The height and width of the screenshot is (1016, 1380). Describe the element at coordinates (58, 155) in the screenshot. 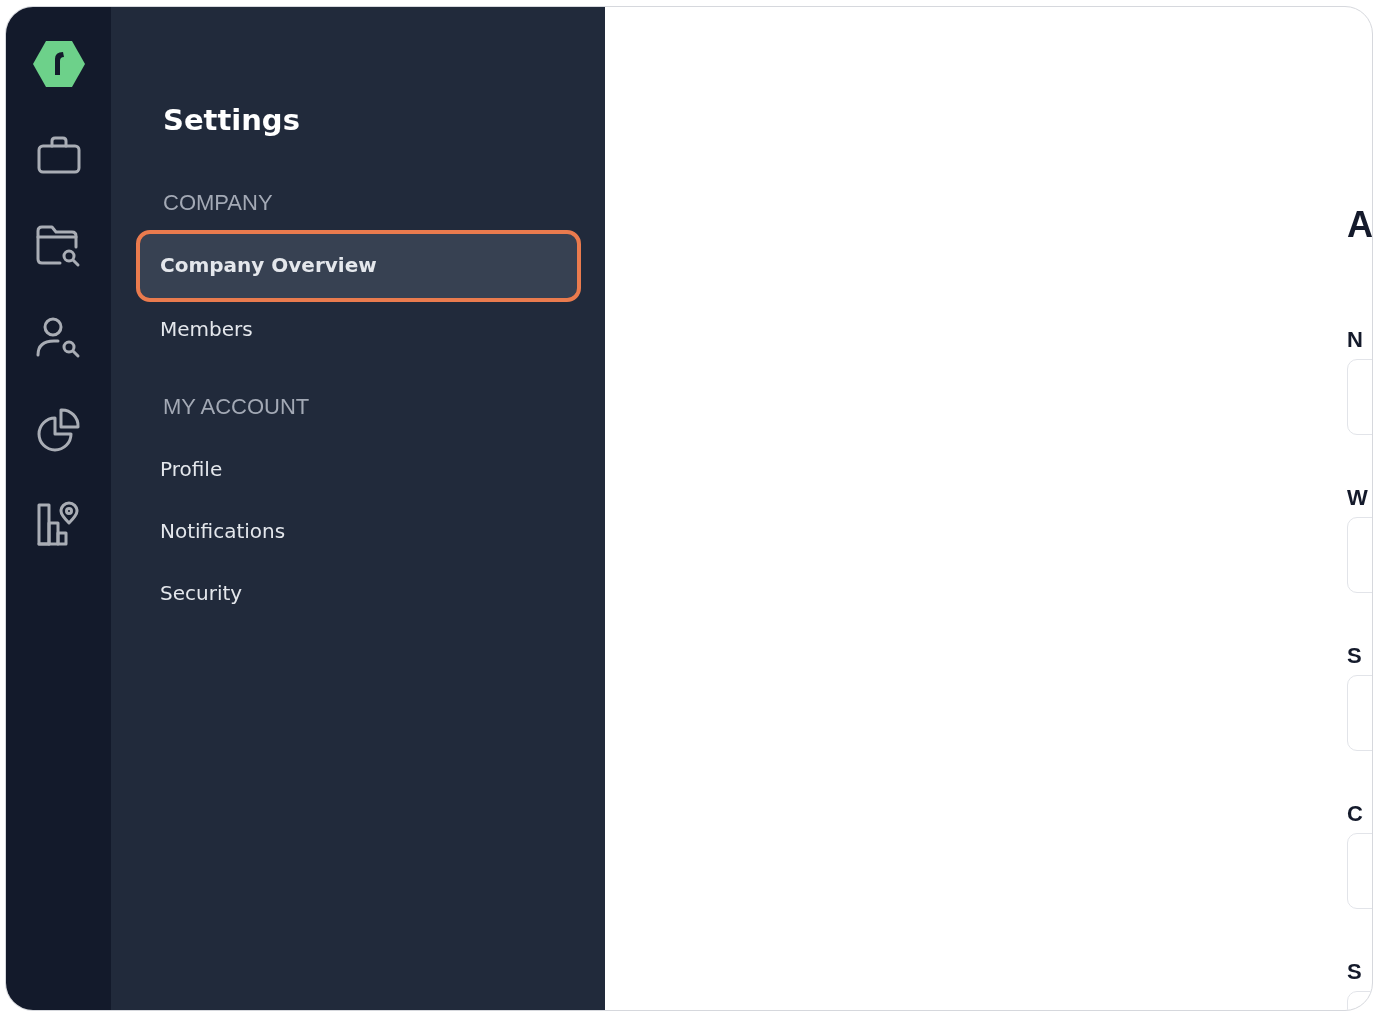

I see `briefcase-icon` at that location.